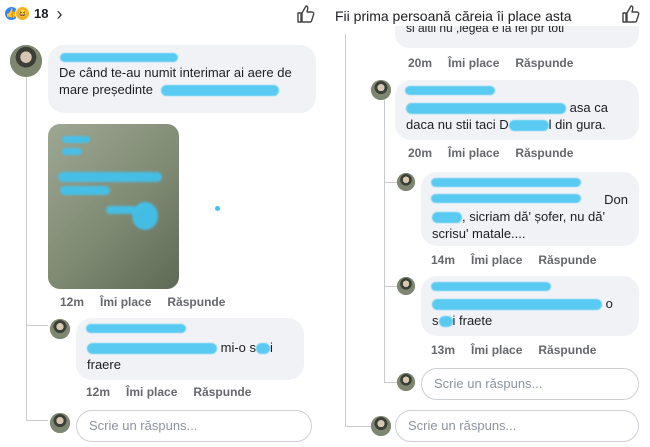 The height and width of the screenshot is (447, 650). What do you see at coordinates (217, 208) in the screenshot?
I see `redaction-dot` at bounding box center [217, 208].